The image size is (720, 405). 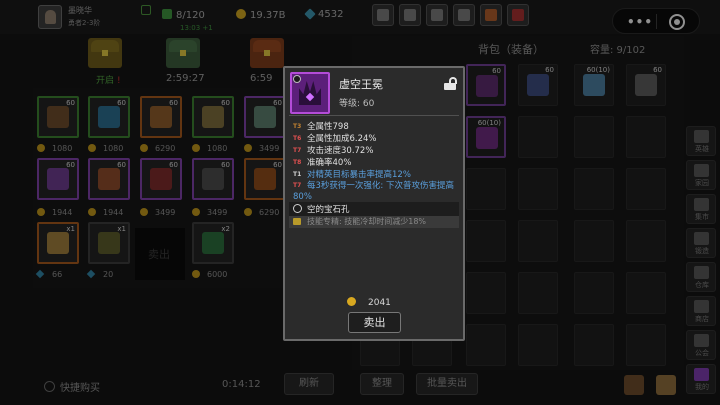 What do you see at coordinates (374, 209) in the screenshot?
I see `gem-socket: 空的宝石孔` at bounding box center [374, 209].